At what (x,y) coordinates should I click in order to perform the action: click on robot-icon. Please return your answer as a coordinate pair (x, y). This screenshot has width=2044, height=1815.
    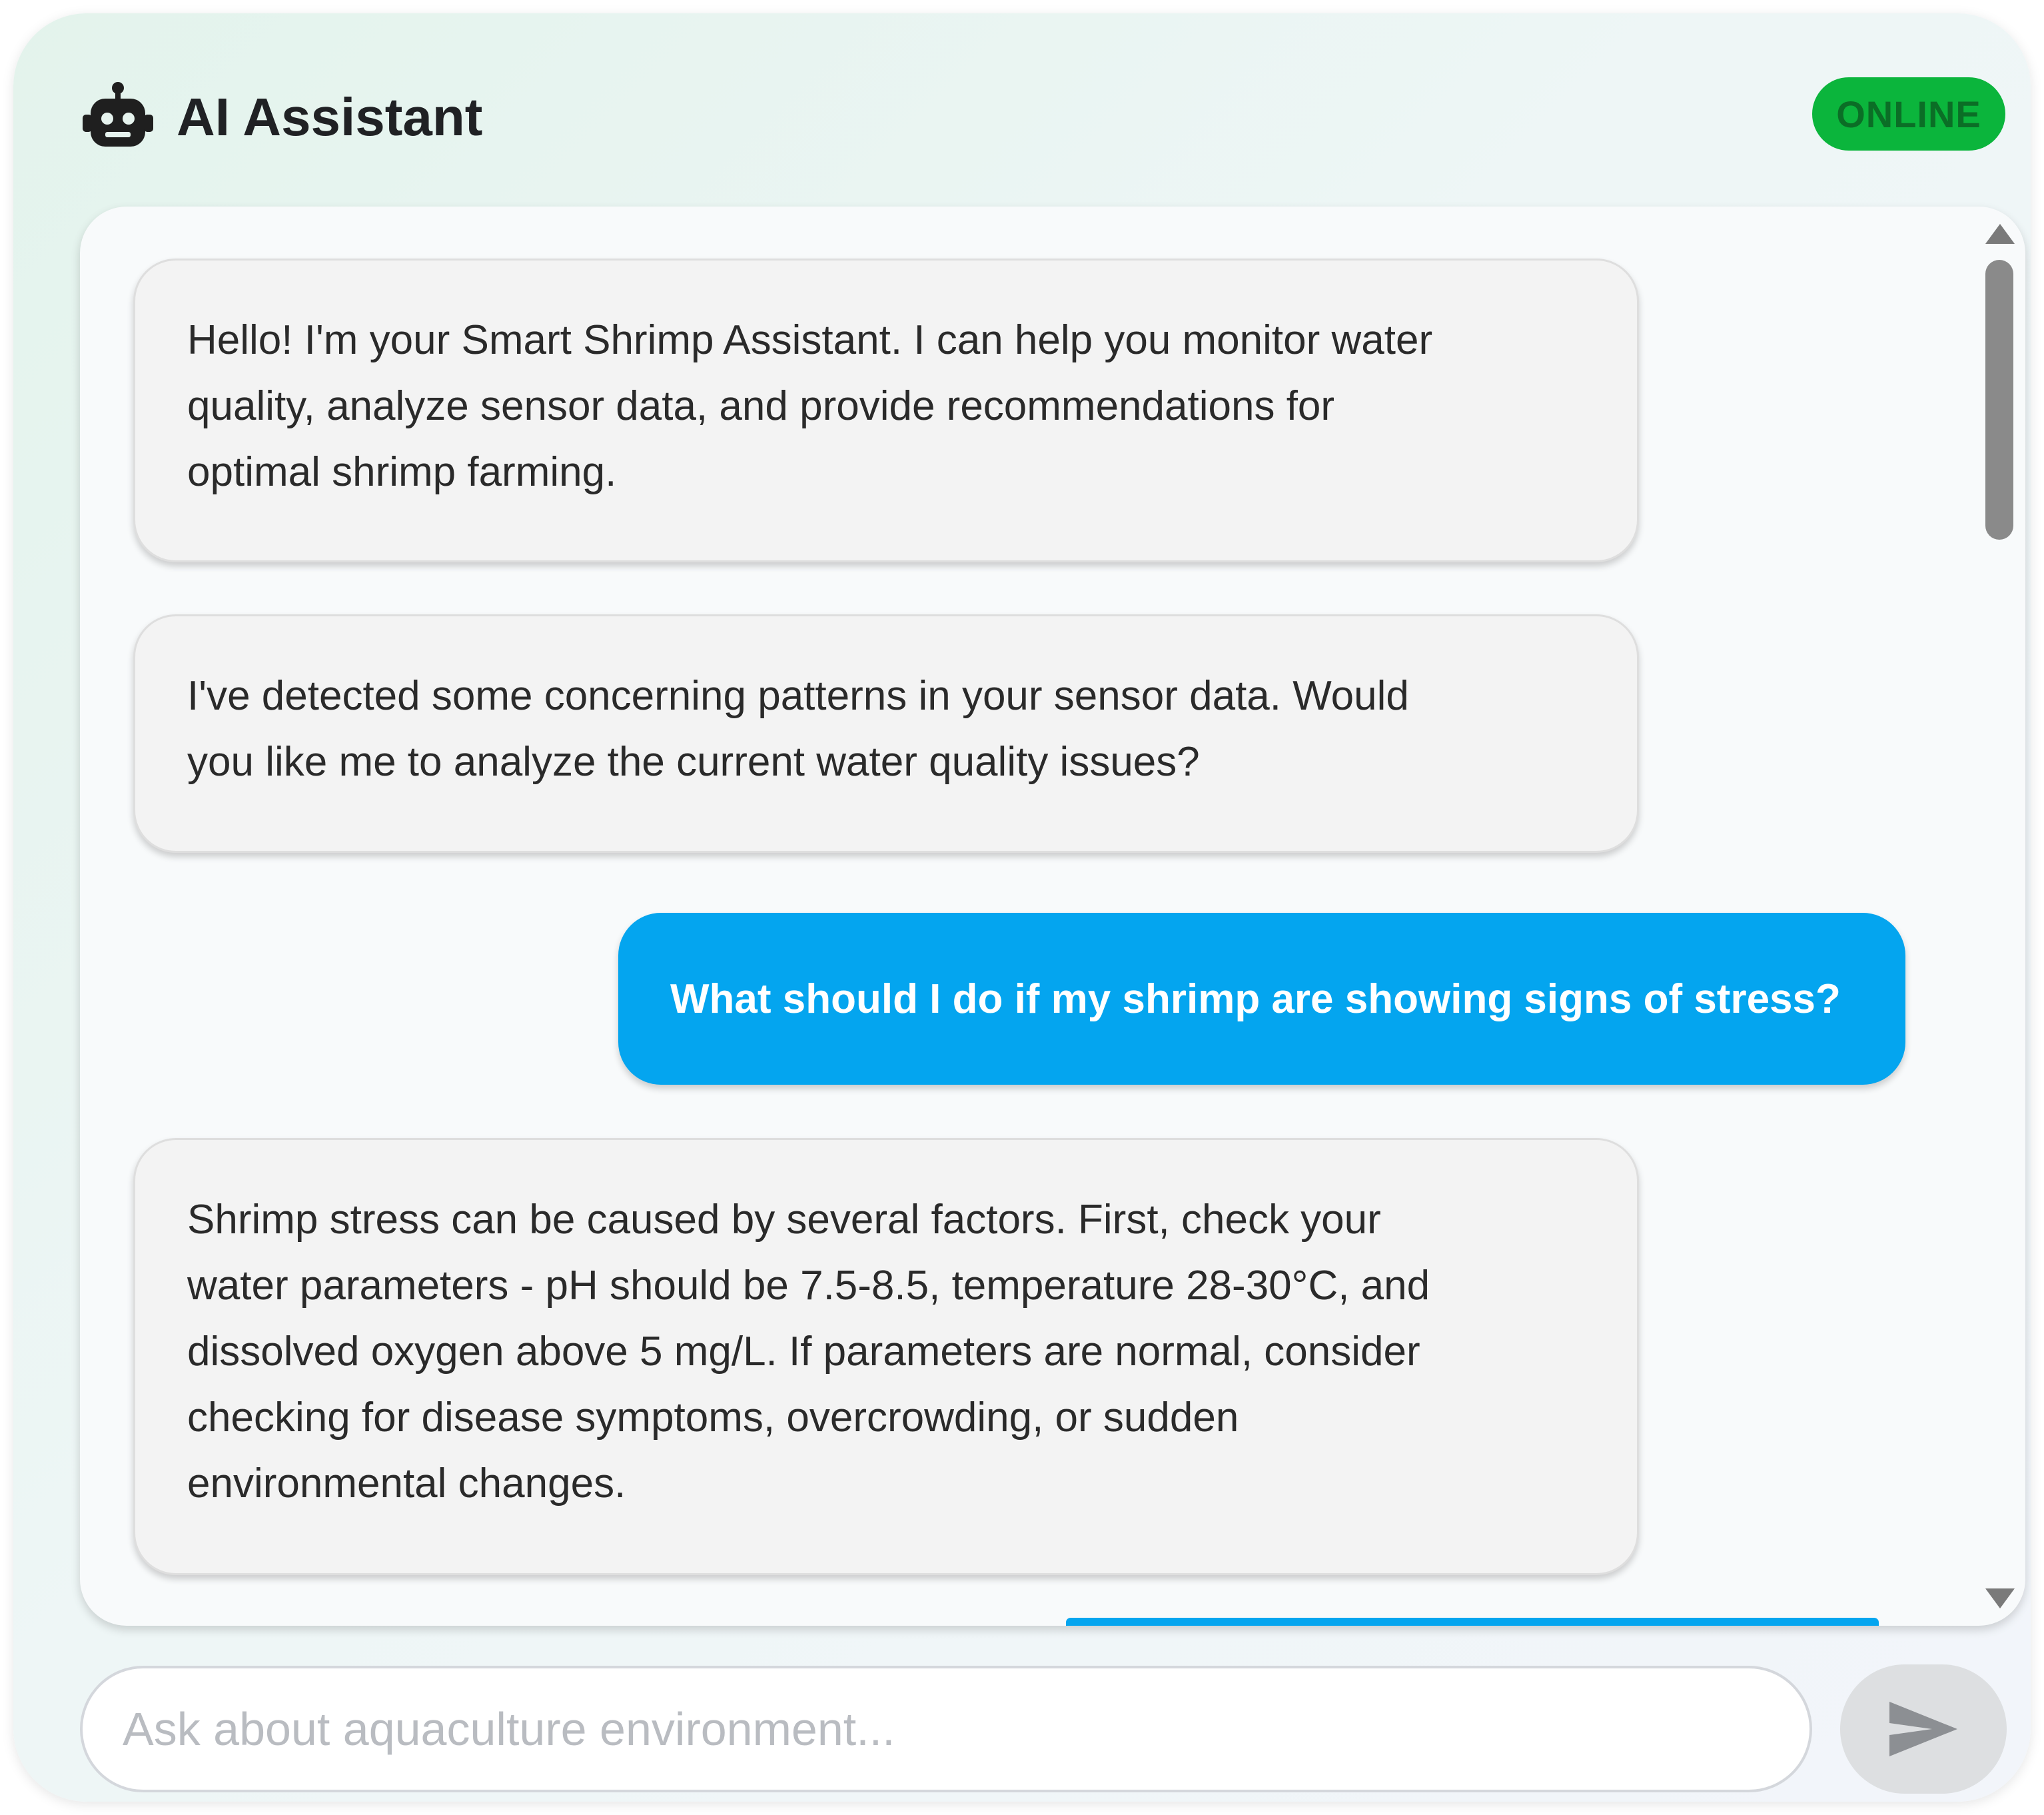
    Looking at the image, I should click on (118, 114).